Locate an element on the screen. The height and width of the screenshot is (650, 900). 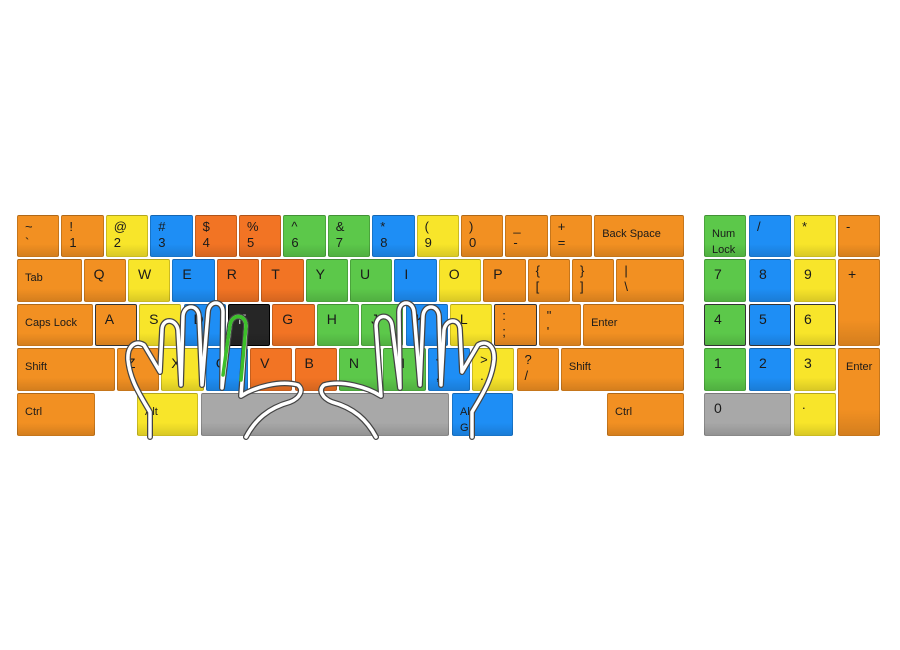
key-u: U is located at coordinates (371, 280).